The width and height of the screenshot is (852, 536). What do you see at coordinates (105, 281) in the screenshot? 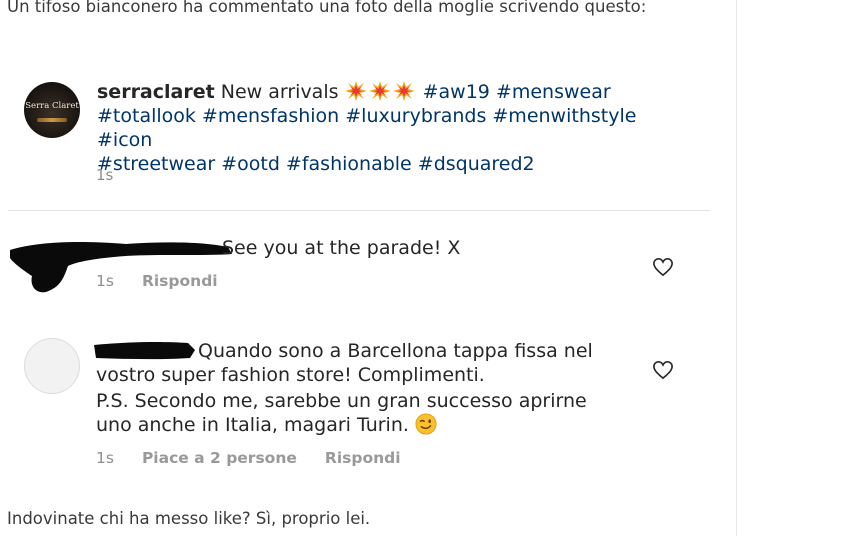
I see `comment-1-time: 1s` at bounding box center [105, 281].